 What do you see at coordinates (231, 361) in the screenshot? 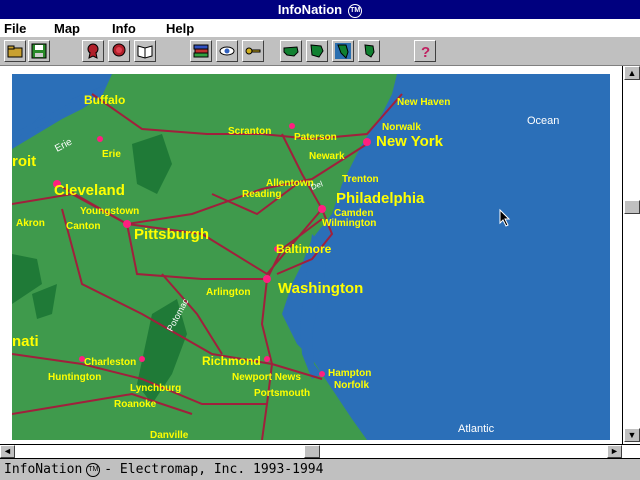
I see `city-label-richmond: Richmond` at bounding box center [231, 361].